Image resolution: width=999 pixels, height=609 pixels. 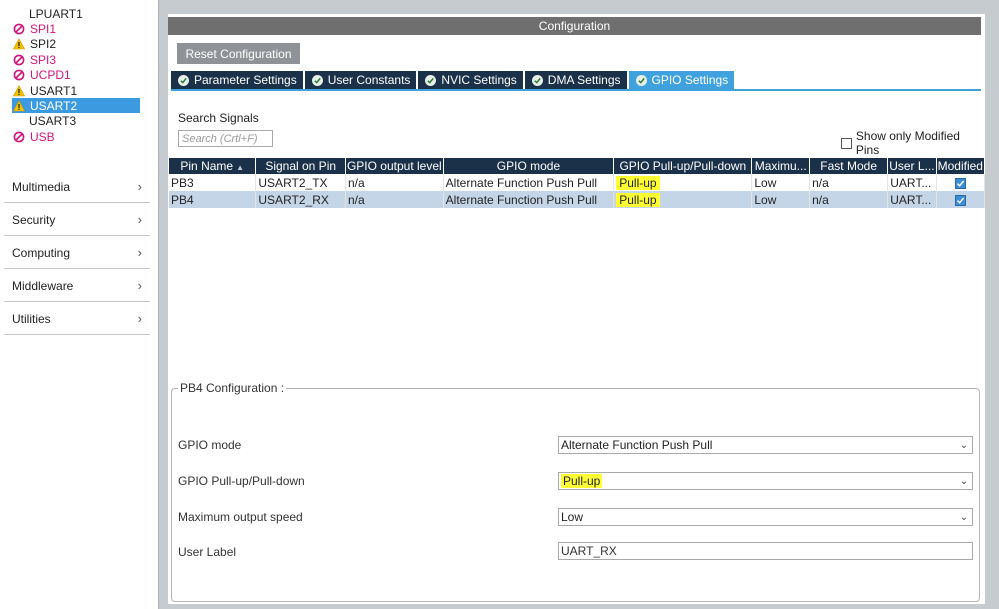 What do you see at coordinates (77, 286) in the screenshot?
I see `category-middleware: Middleware ›` at bounding box center [77, 286].